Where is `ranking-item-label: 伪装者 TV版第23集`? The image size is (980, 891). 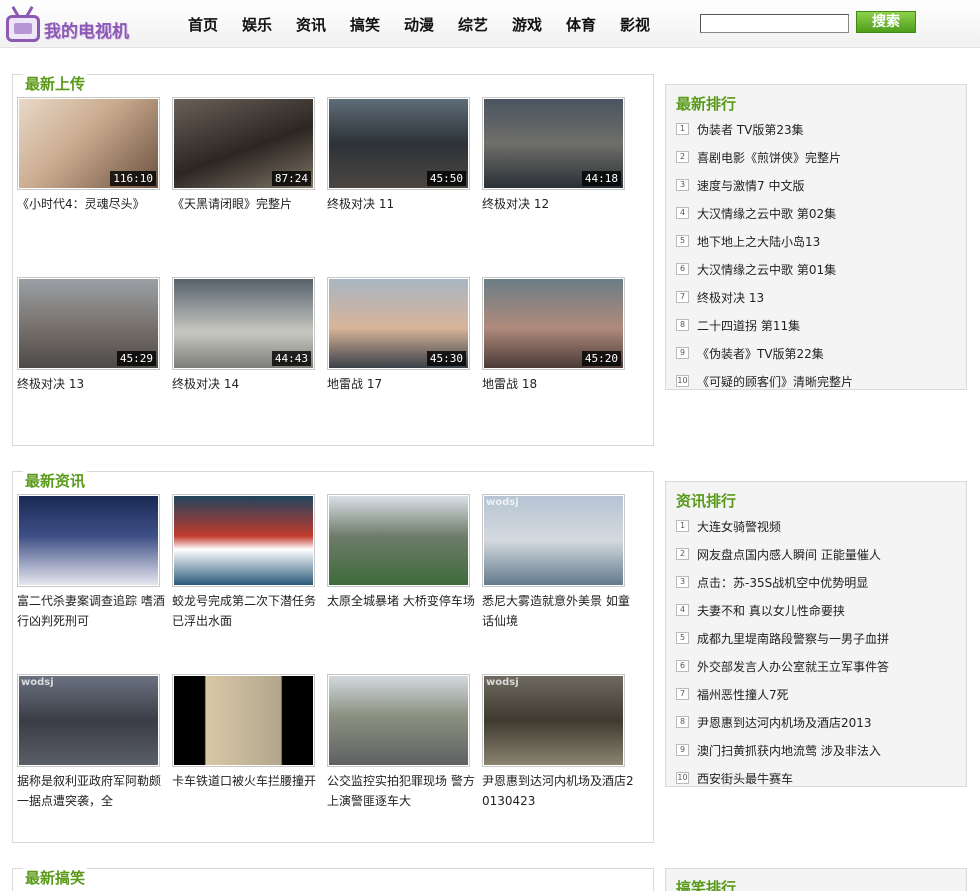 ranking-item-label: 伪装者 TV版第23集 is located at coordinates (750, 129).